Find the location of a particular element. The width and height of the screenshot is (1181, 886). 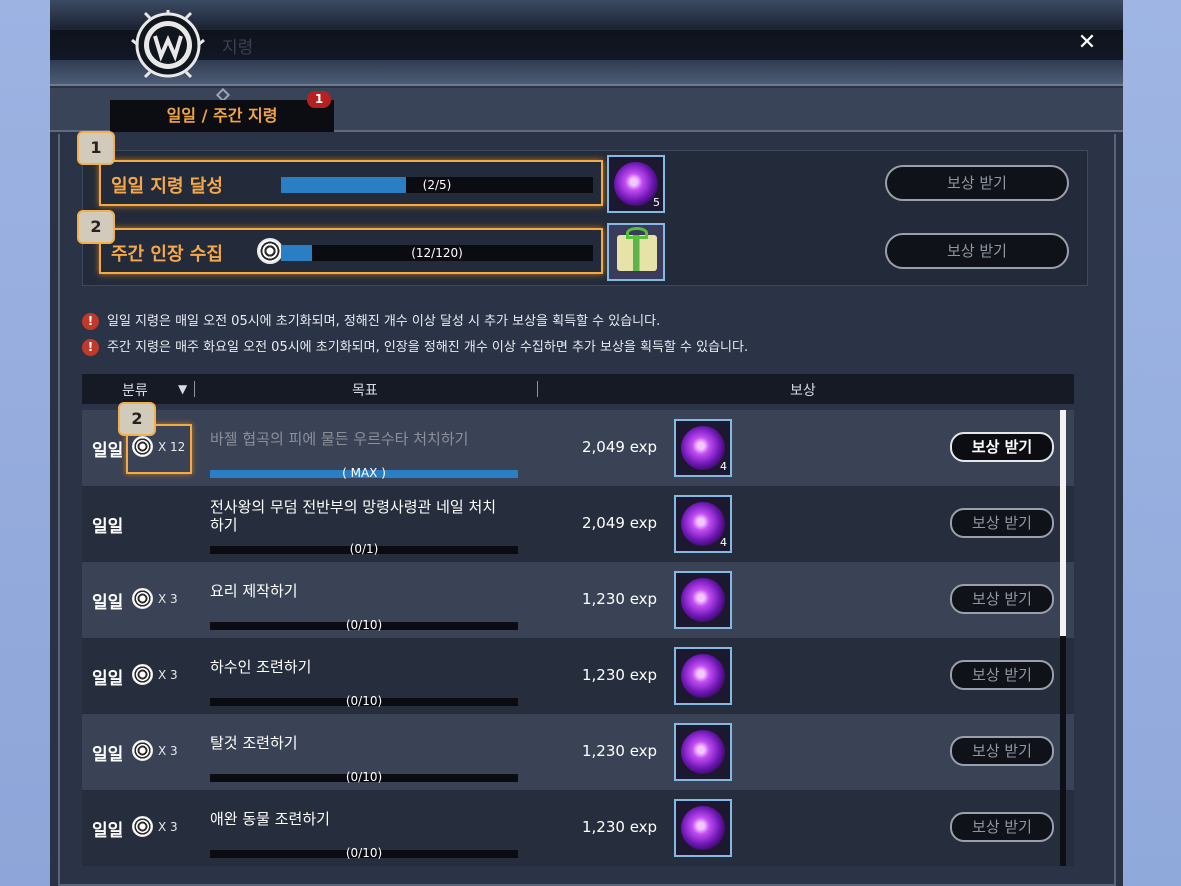

header-category: 분류 is located at coordinates (135, 390).